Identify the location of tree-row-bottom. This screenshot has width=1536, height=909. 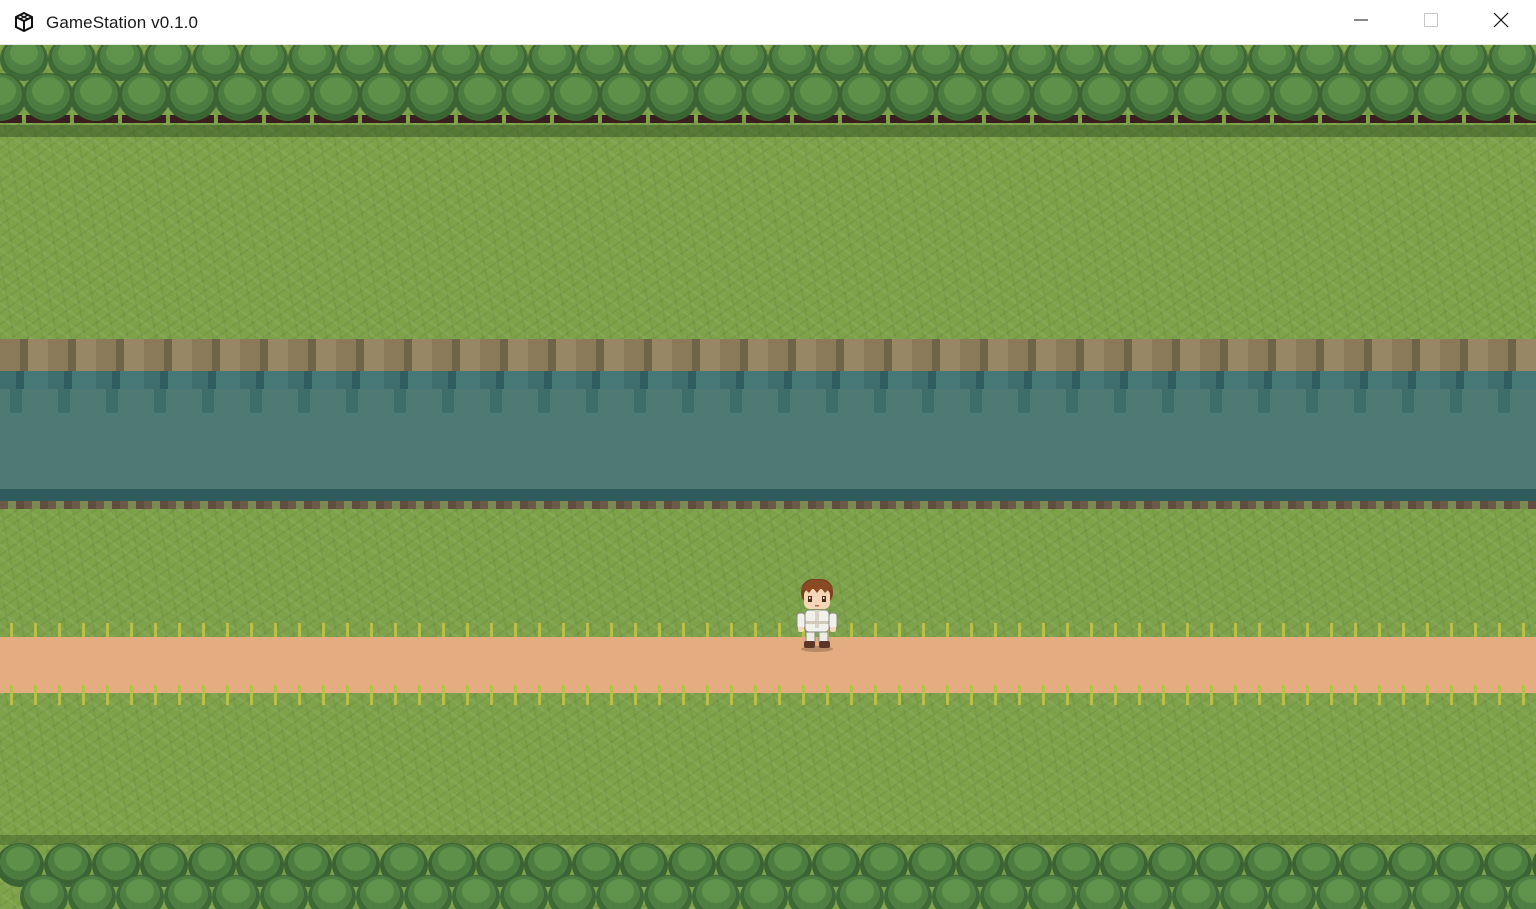
(768, 872).